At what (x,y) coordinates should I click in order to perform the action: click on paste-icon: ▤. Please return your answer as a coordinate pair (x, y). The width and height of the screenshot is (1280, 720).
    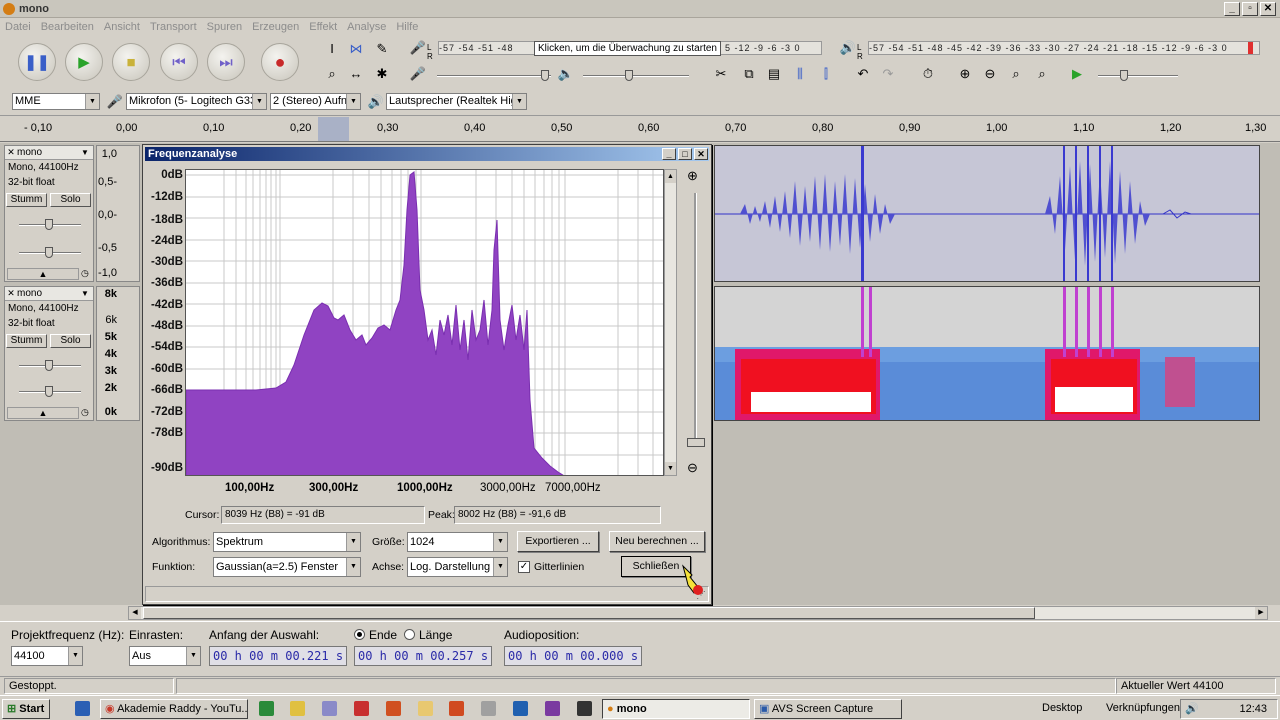
    Looking at the image, I should click on (774, 74).